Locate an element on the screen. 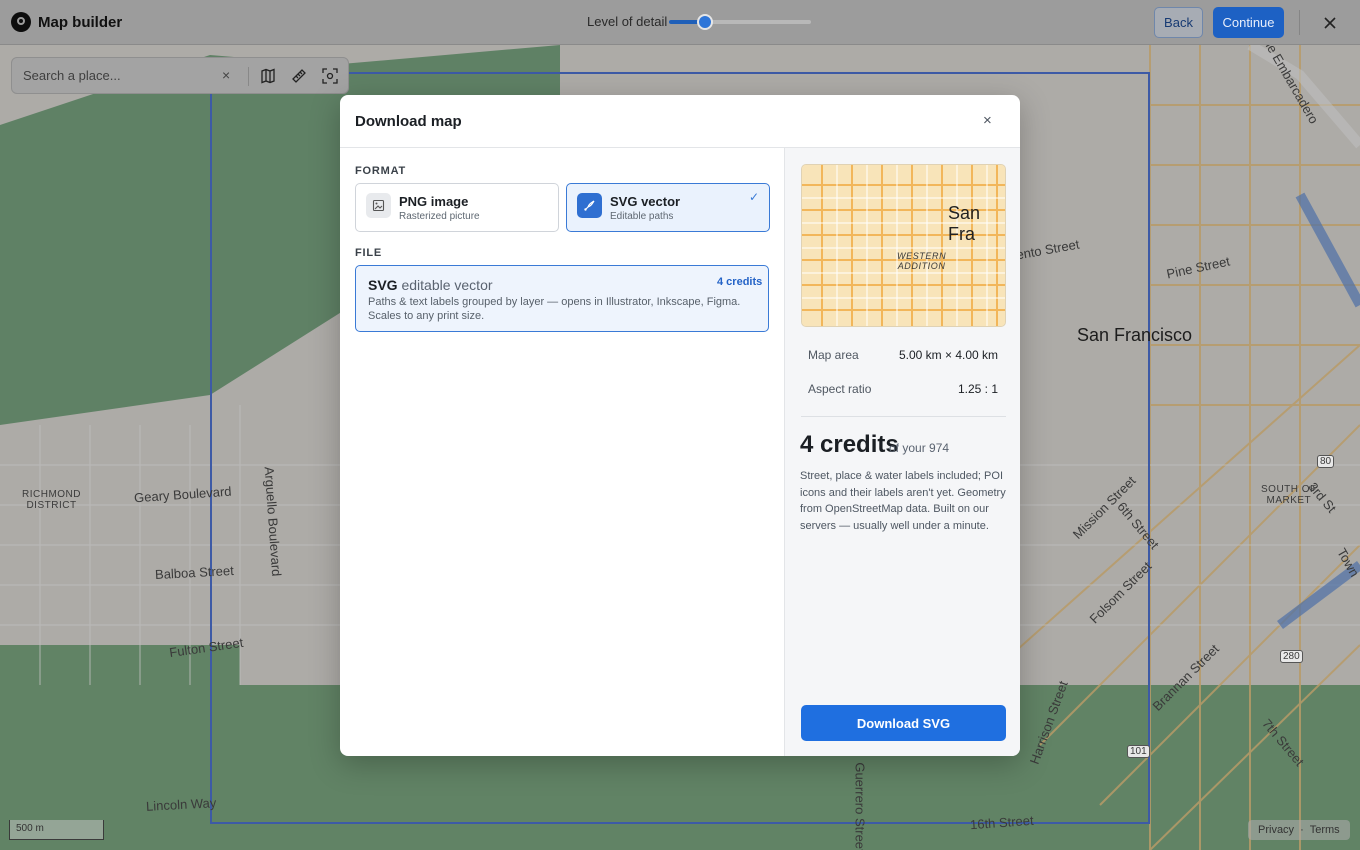  stat-value: 1.25 : 1 is located at coordinates (977, 389).